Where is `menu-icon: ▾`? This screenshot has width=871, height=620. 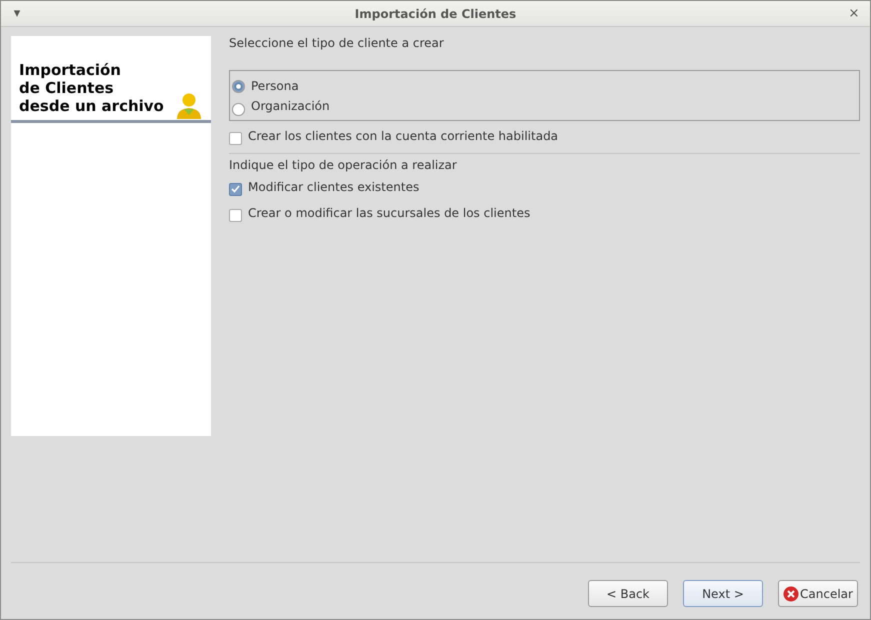 menu-icon: ▾ is located at coordinates (17, 13).